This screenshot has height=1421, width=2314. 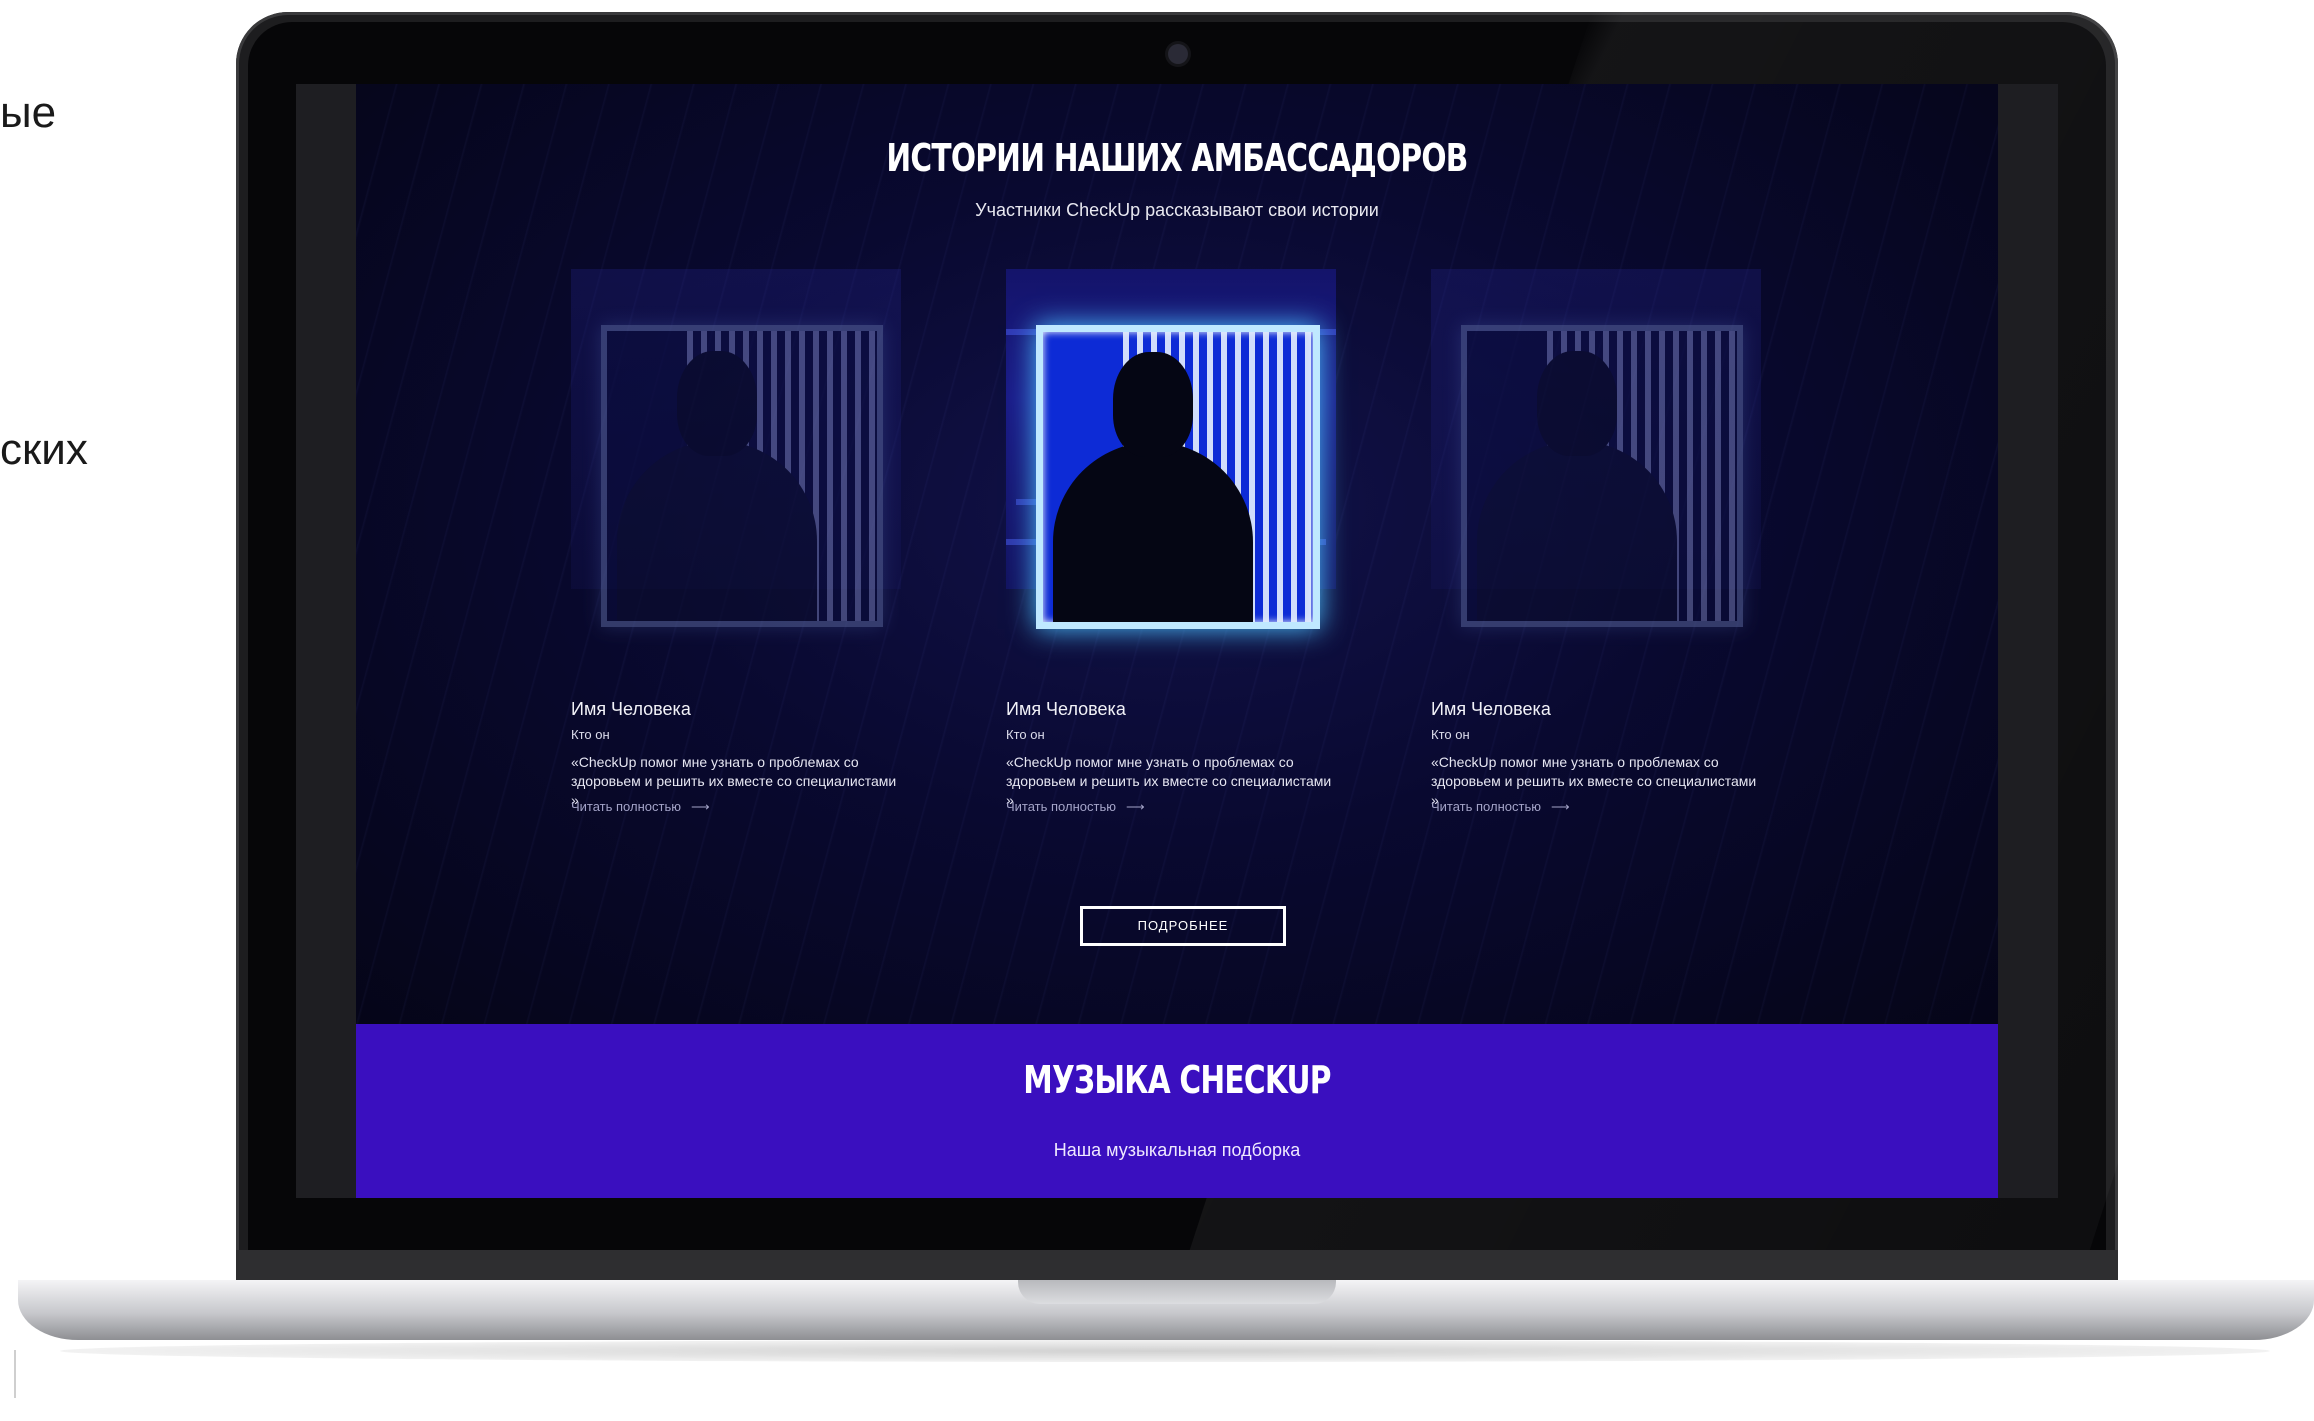 What do you see at coordinates (1178, 54) in the screenshot?
I see `webcam-icon` at bounding box center [1178, 54].